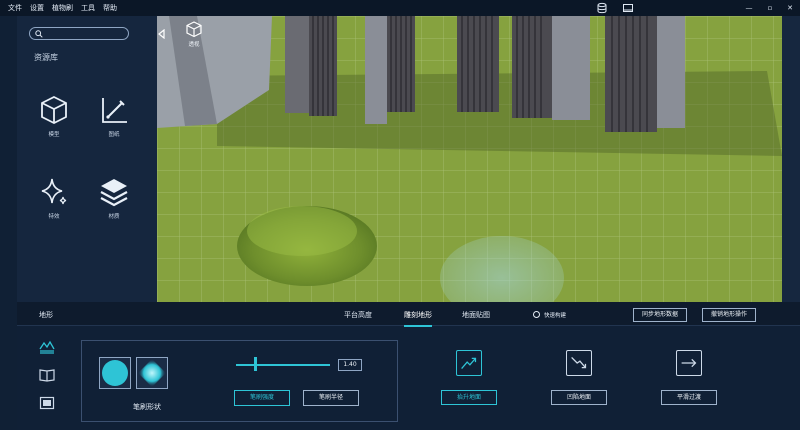  What do you see at coordinates (400, 8) in the screenshot?
I see `menu-bar: 文件 设置 植物刷 工具 帮助 — ▫ ✕` at bounding box center [400, 8].